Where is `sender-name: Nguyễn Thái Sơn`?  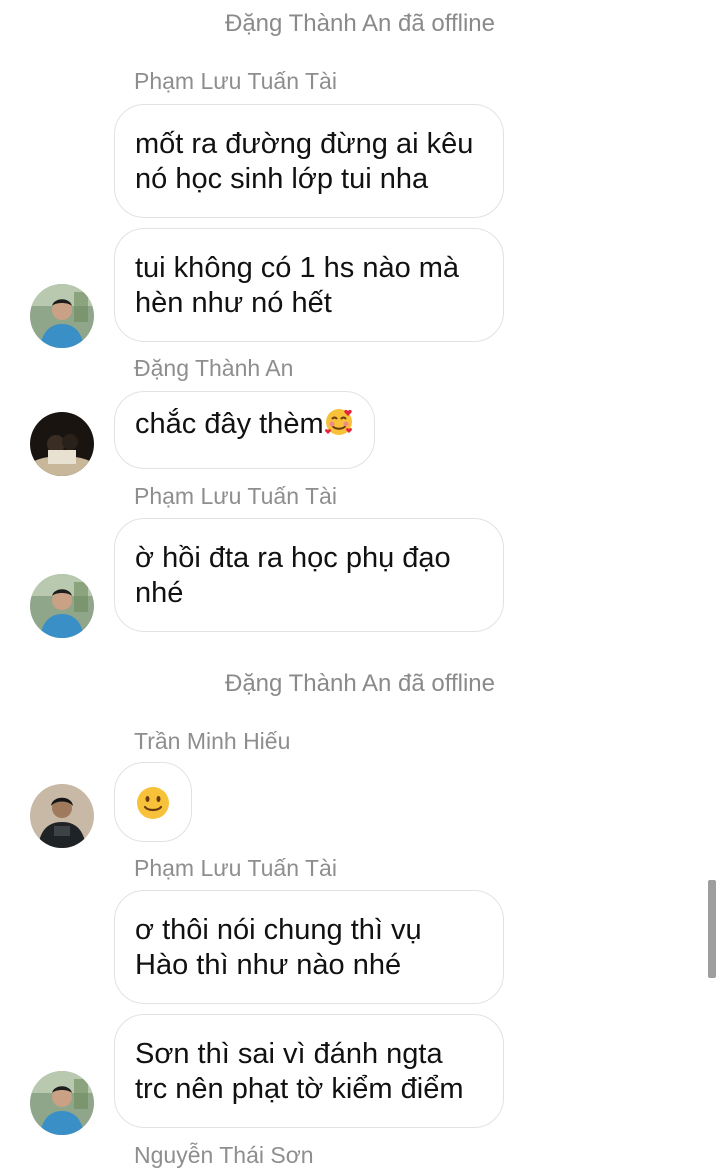 sender-name: Nguyễn Thái Sơn is located at coordinates (224, 1155).